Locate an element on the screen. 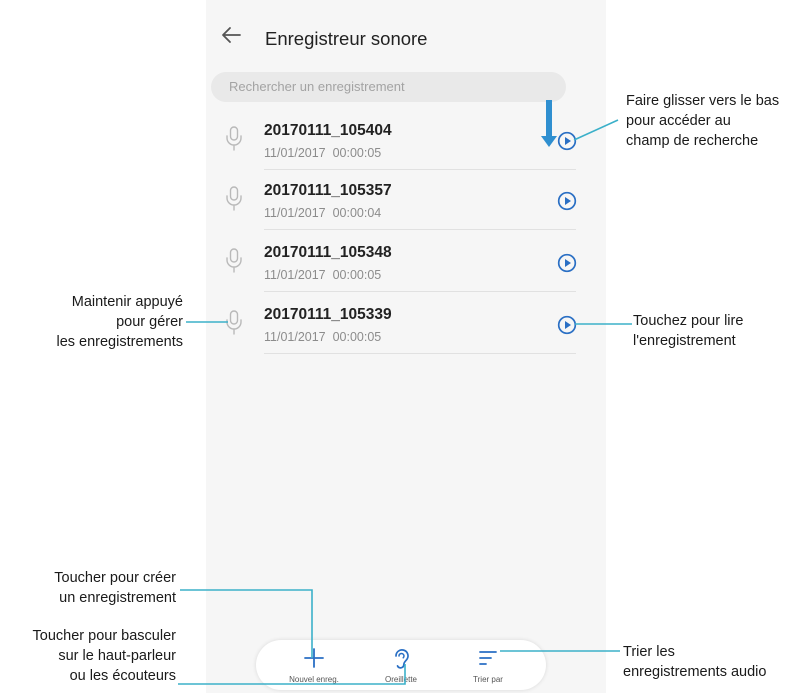 This screenshot has height=693, width=805. recording-name: 20170111_105348 is located at coordinates (328, 252).